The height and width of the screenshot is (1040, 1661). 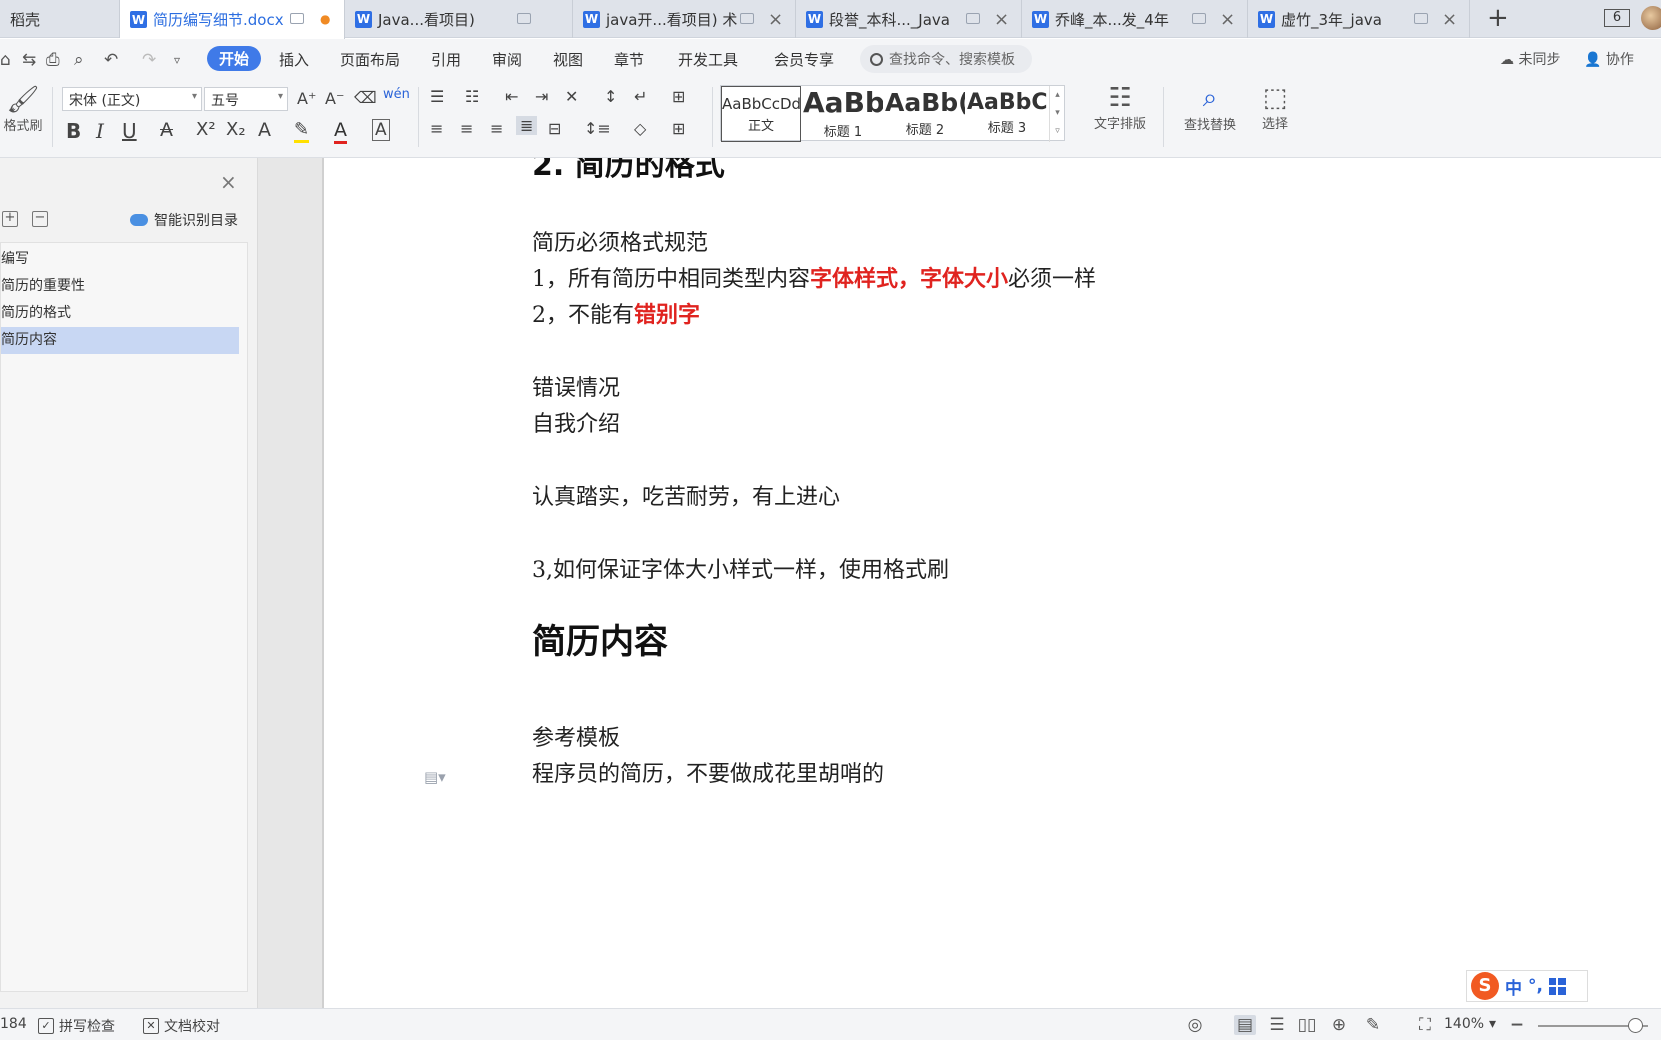 What do you see at coordinates (761, 114) in the screenshot?
I see `style-normal: AaBbCcDd 正文` at bounding box center [761, 114].